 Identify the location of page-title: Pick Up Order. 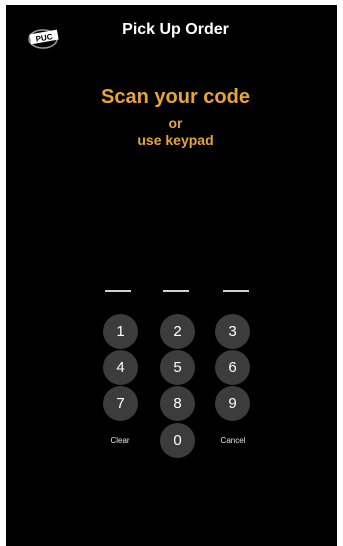
(175, 29).